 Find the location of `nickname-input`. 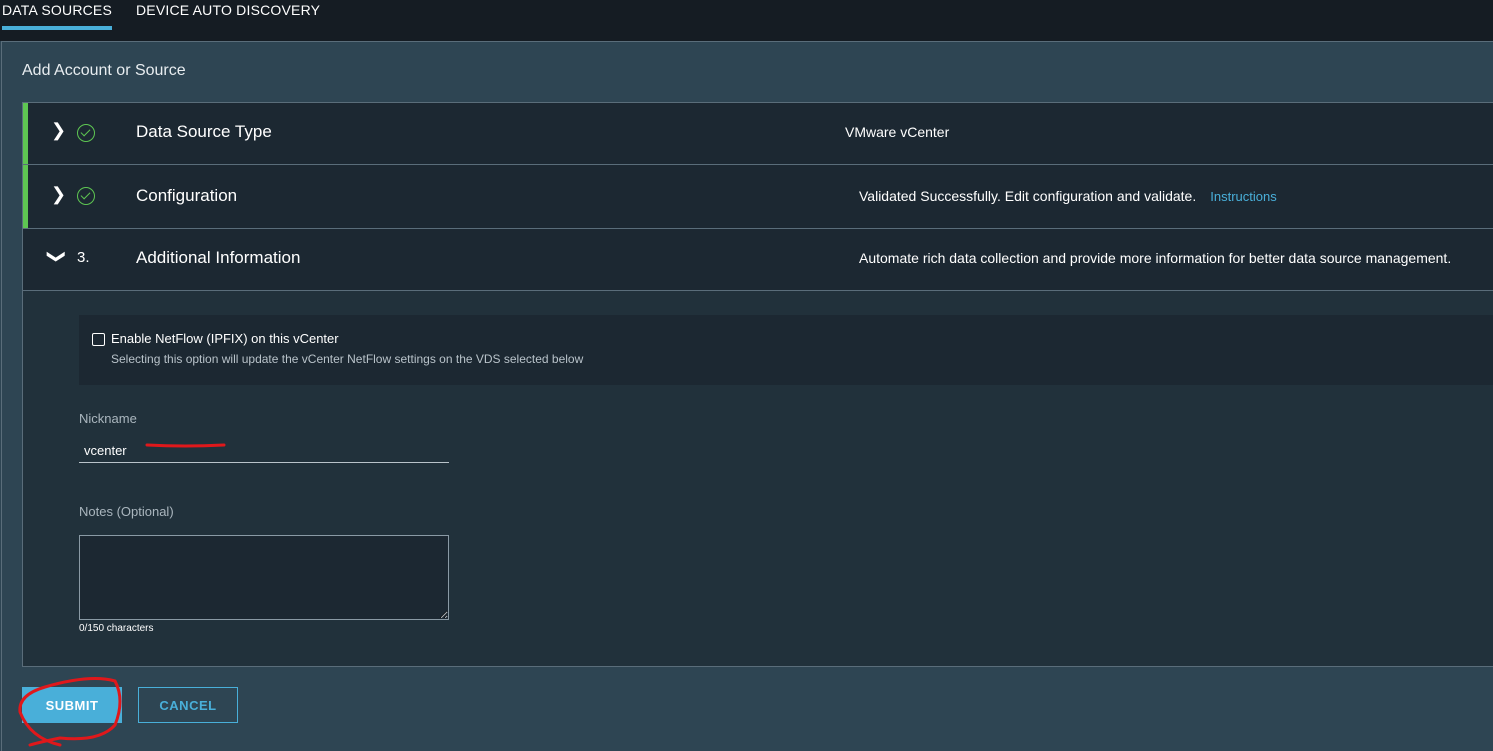

nickname-input is located at coordinates (264, 451).